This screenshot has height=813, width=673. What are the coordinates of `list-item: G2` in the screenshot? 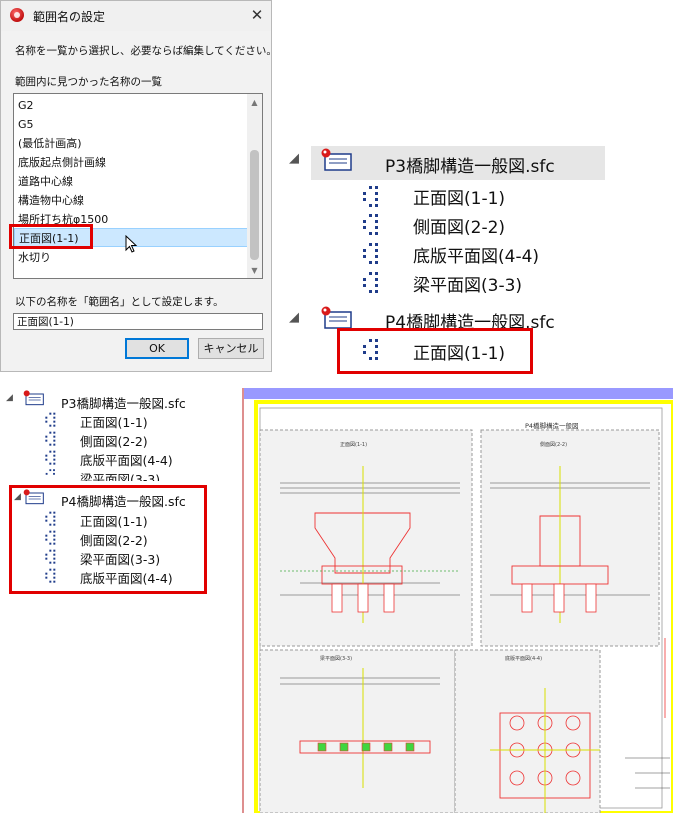 It's located at (131, 105).